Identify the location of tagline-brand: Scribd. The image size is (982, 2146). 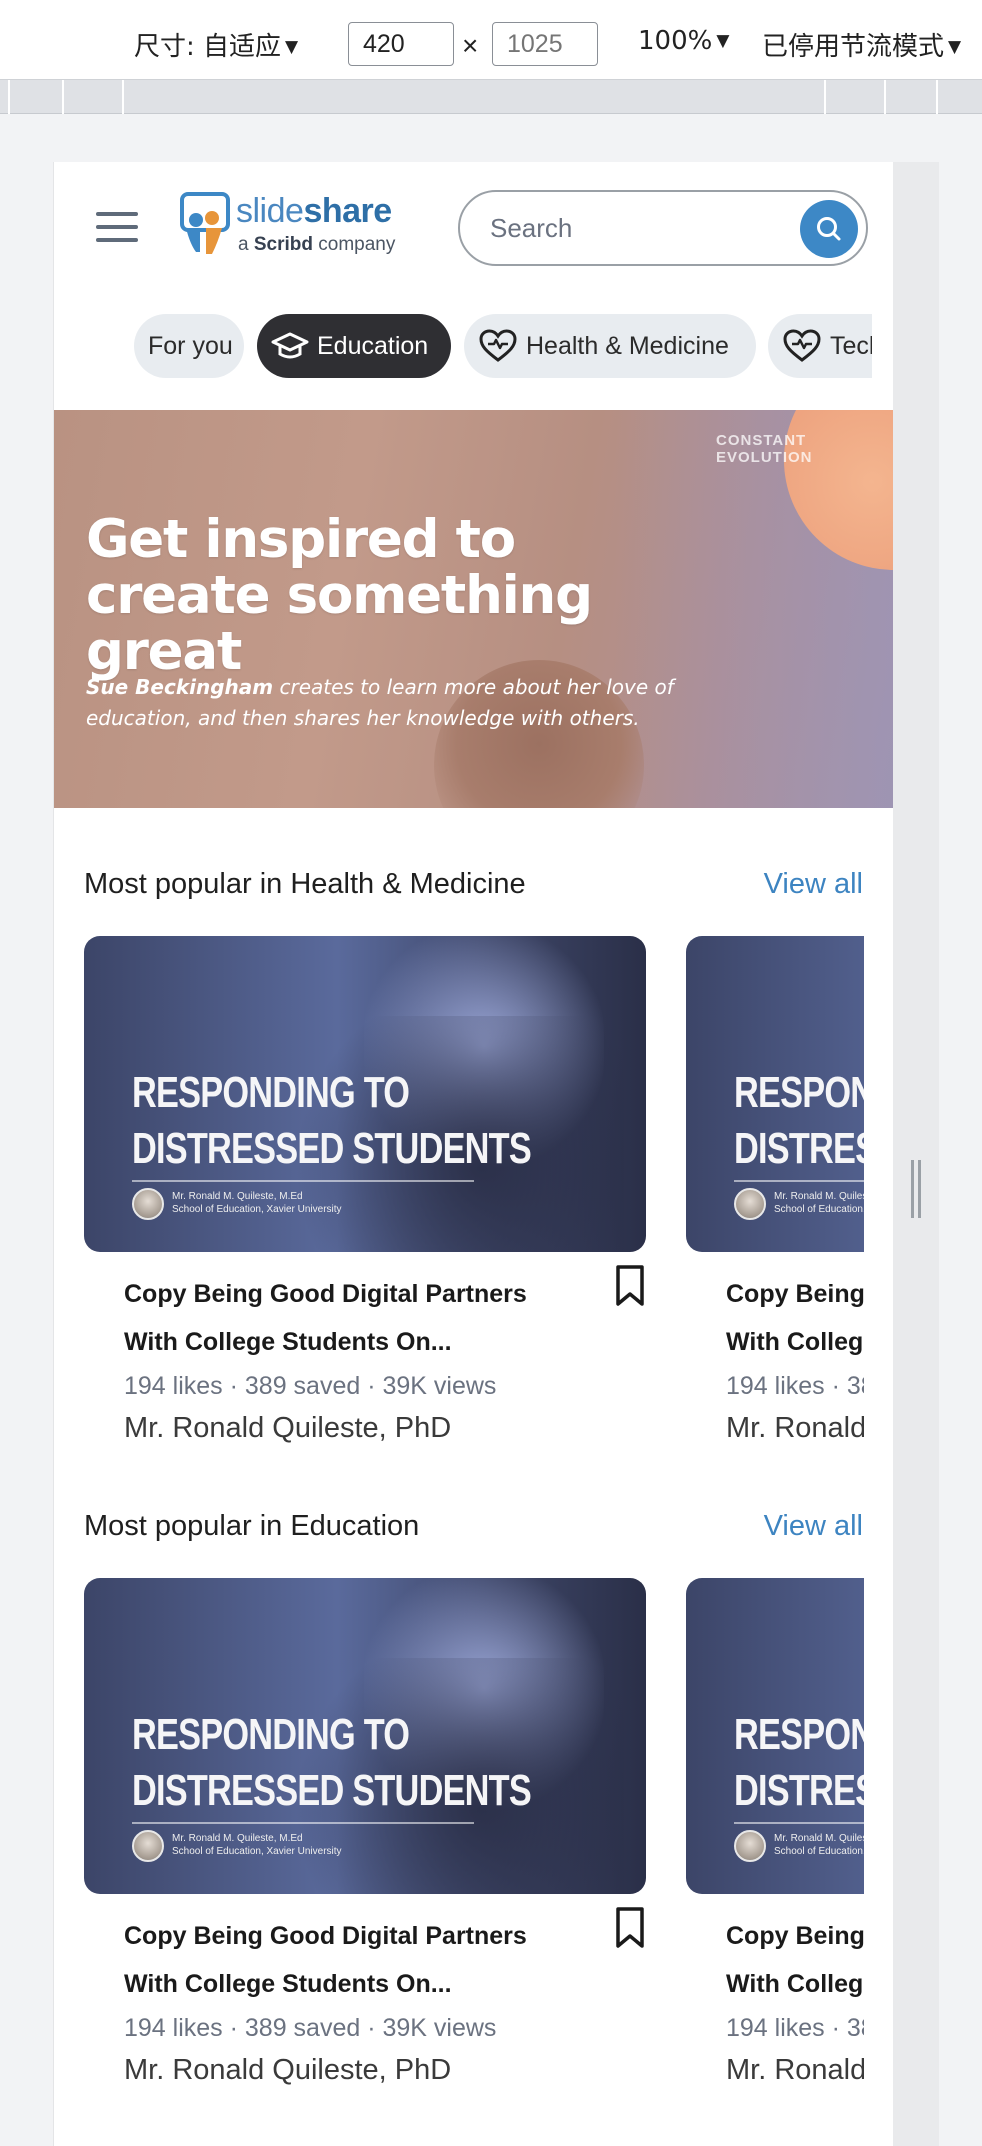
(283, 244).